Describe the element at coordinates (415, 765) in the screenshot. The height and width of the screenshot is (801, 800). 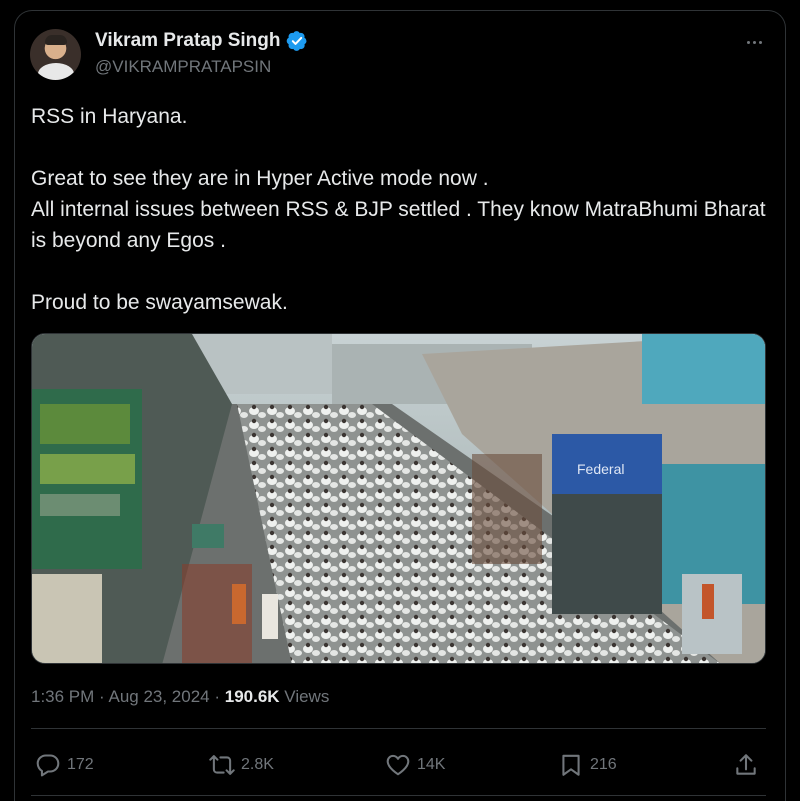
I see `like-button: 14K` at that location.